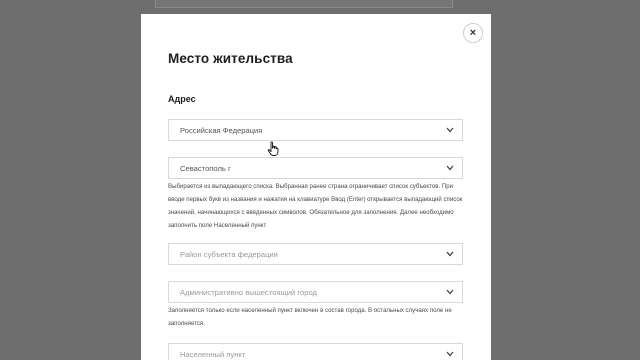 Image resolution: width=640 pixels, height=360 pixels. I want to click on subject-value: Севастополь г, so click(205, 168).